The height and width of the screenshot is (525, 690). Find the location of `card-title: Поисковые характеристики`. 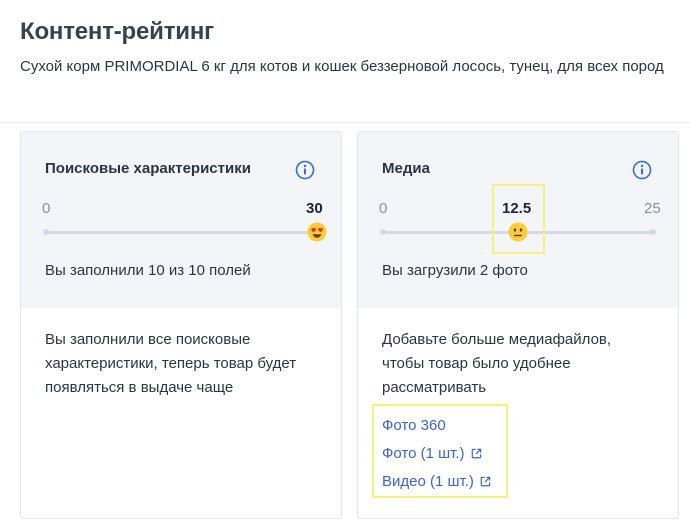

card-title: Поисковые характеристики is located at coordinates (148, 168).